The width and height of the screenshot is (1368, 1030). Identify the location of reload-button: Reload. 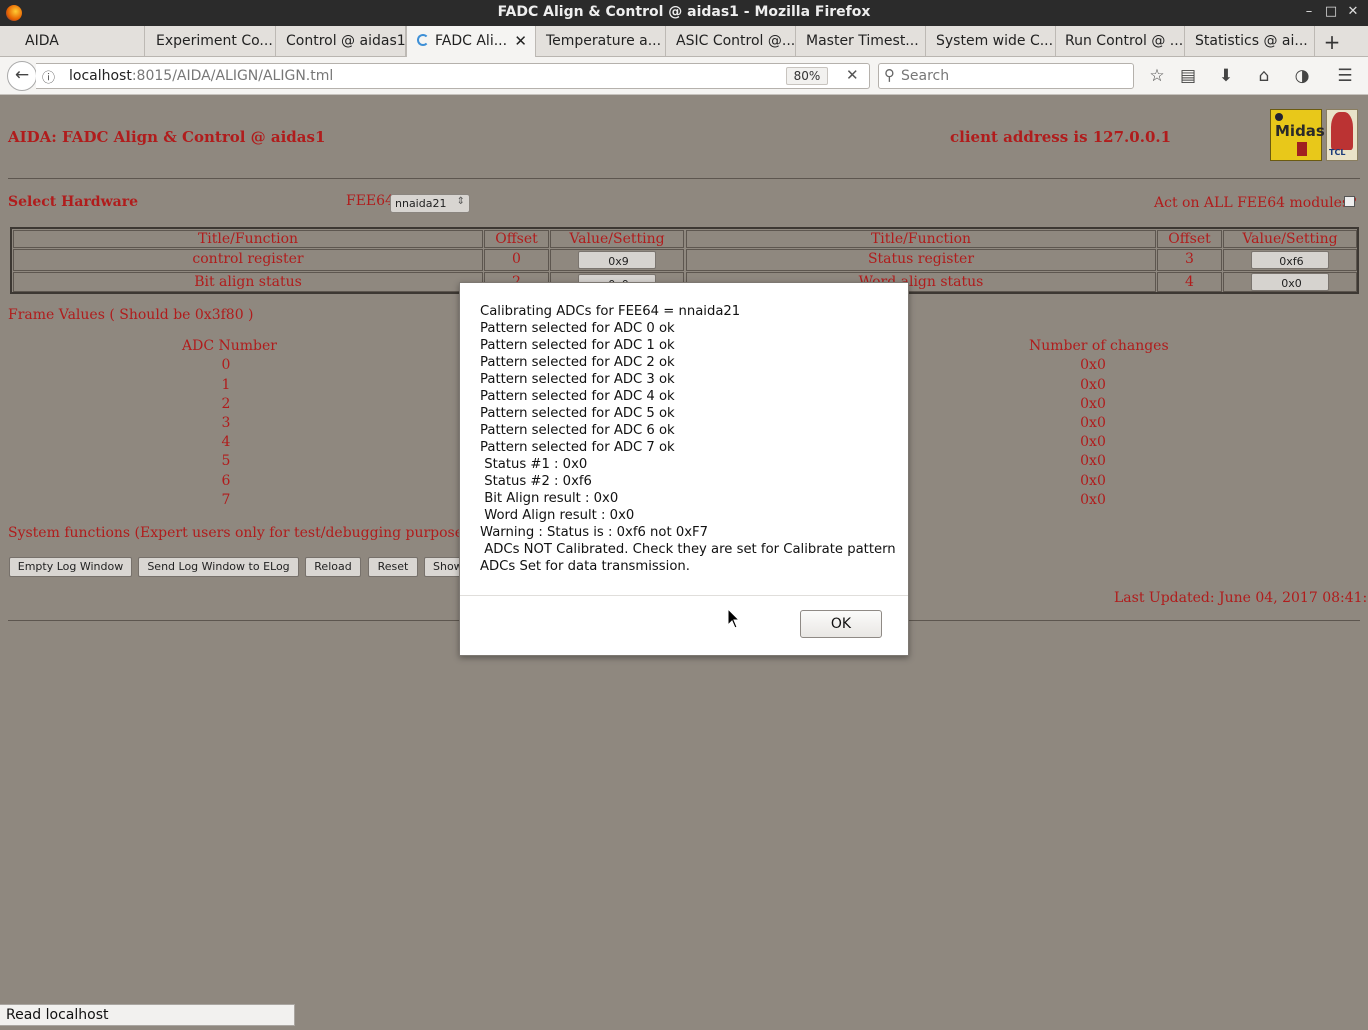
(333, 567).